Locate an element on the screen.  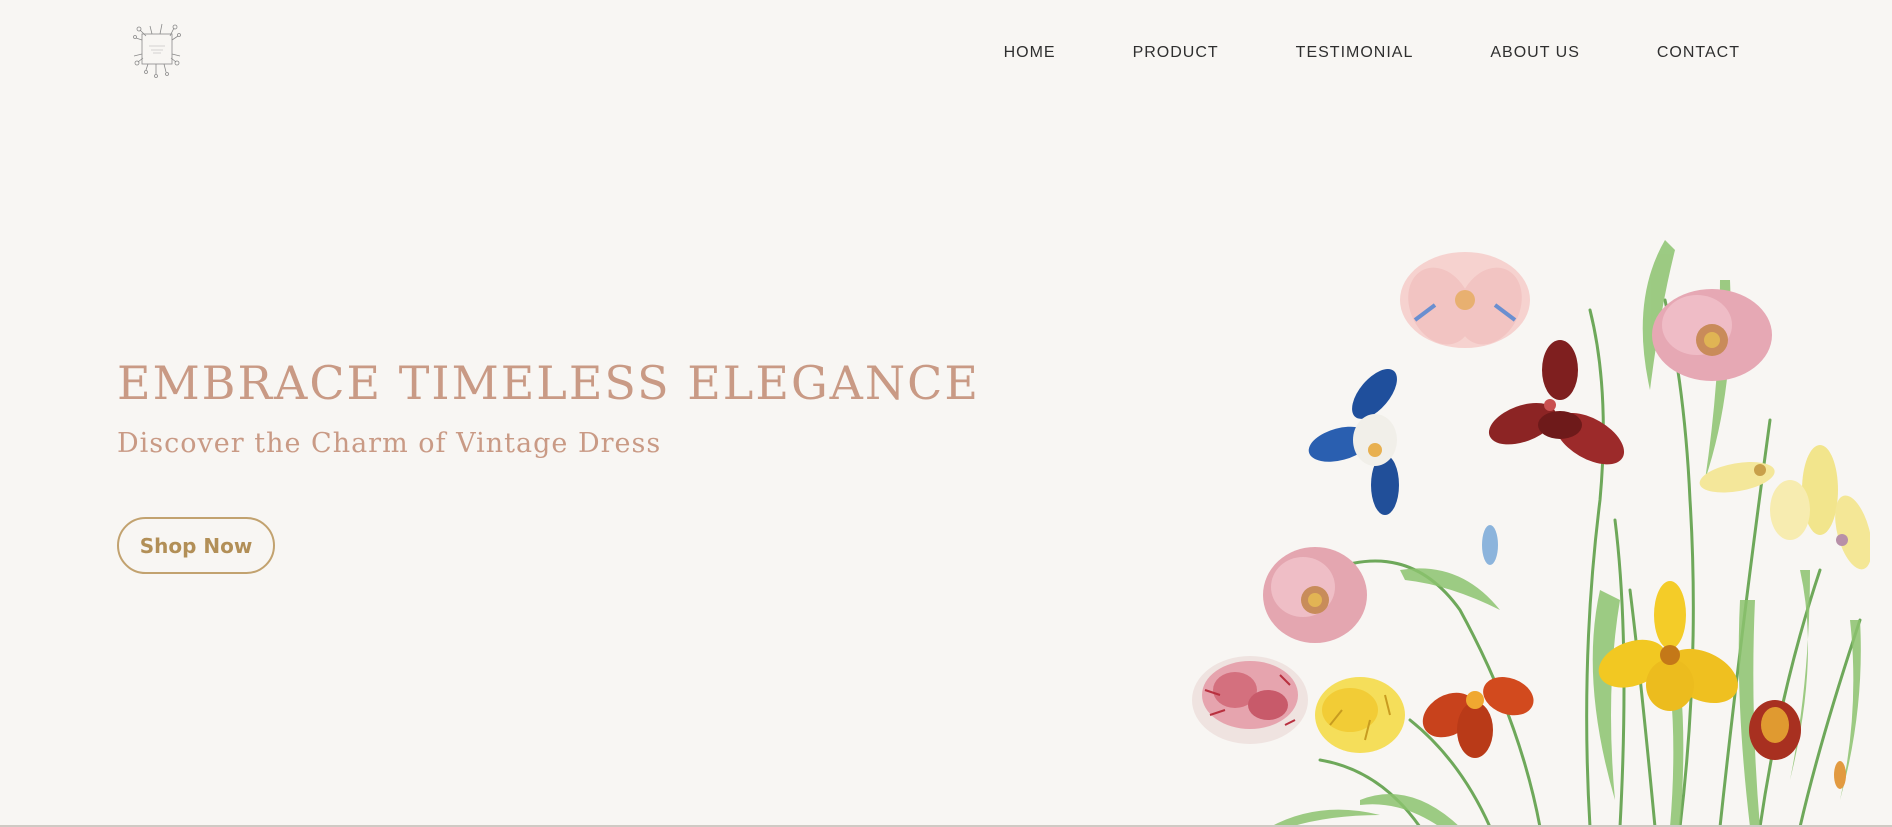
nav-item-testimonial: TESTIMONIAL is located at coordinates (1355, 53).